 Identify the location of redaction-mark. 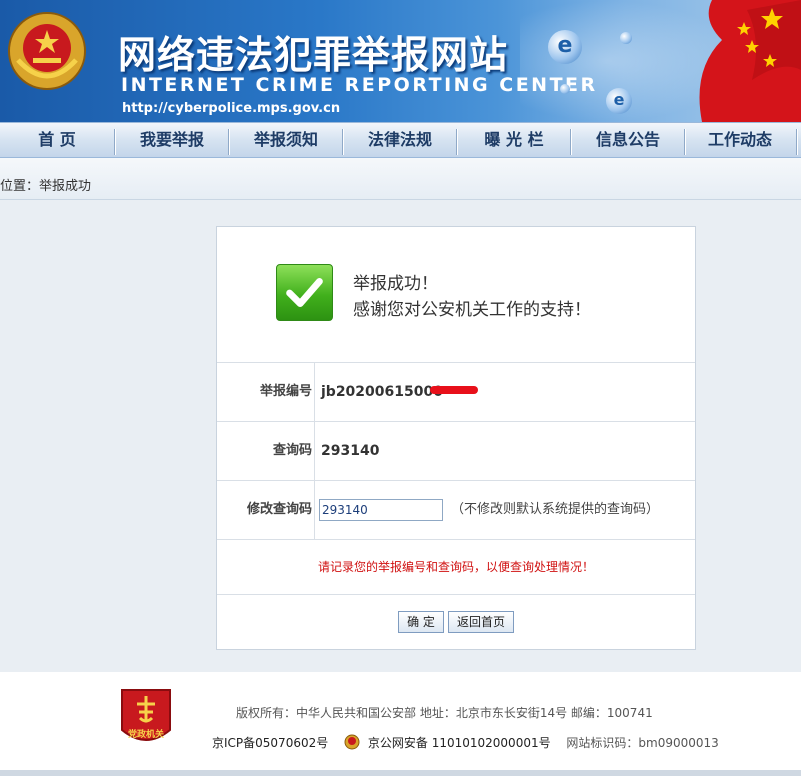
(454, 390).